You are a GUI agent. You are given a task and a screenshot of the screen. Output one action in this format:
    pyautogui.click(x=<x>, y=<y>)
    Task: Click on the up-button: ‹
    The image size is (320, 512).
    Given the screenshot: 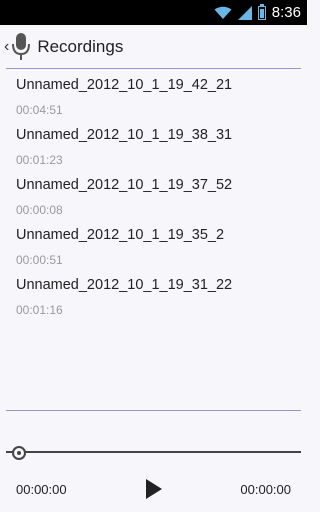 What is the action you would take?
    pyautogui.click(x=18, y=47)
    